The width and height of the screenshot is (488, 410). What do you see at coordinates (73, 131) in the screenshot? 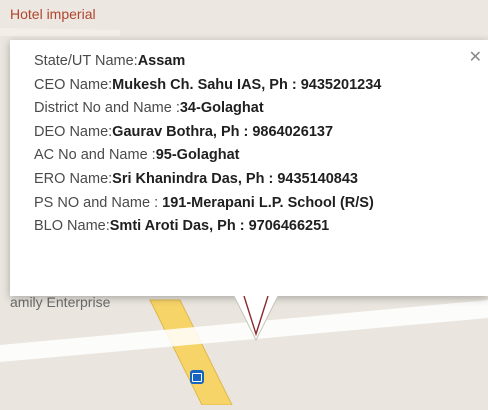
I see `row-label: DEO Name:` at bounding box center [73, 131].